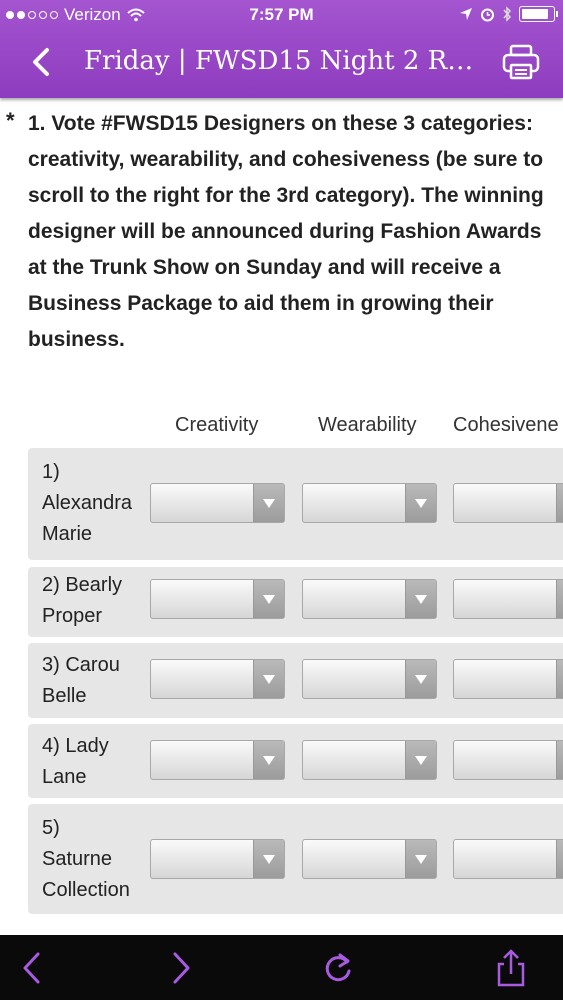 Image resolution: width=563 pixels, height=1000 pixels. I want to click on row-label: 3) Carou Belle, so click(81, 680).